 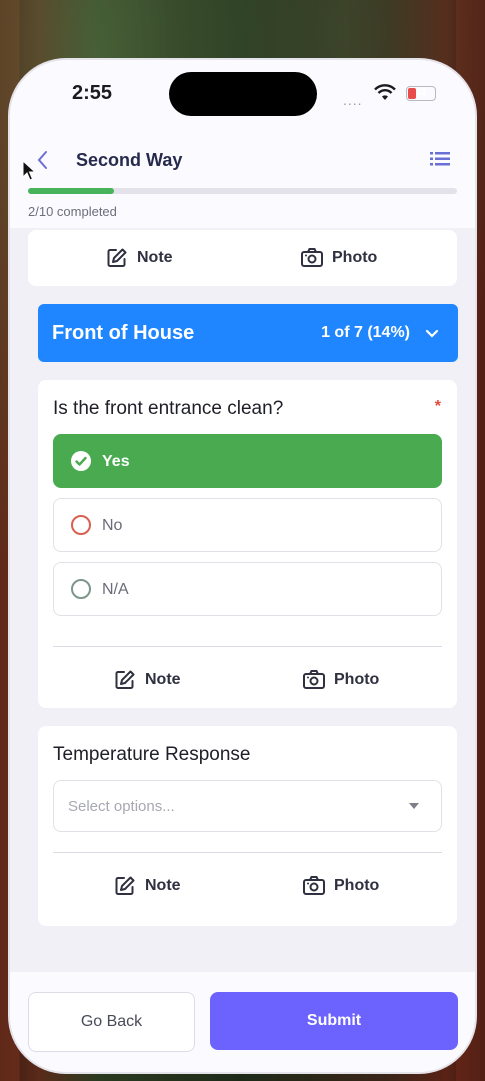 What do you see at coordinates (247, 461) in the screenshot?
I see `option-yes: Yes` at bounding box center [247, 461].